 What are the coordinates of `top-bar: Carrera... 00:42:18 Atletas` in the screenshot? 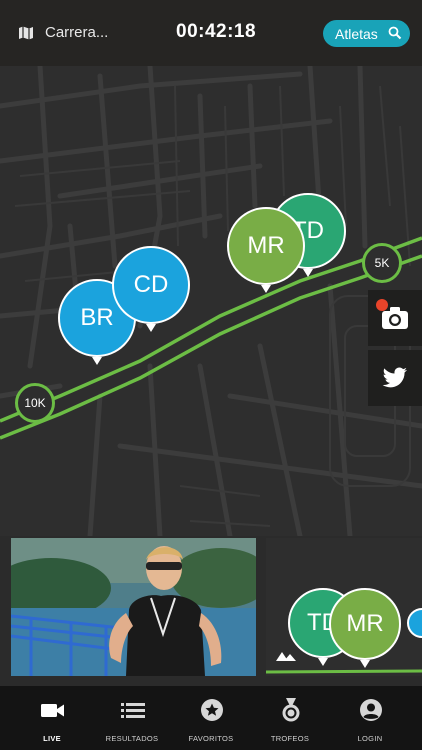 It's located at (211, 33).